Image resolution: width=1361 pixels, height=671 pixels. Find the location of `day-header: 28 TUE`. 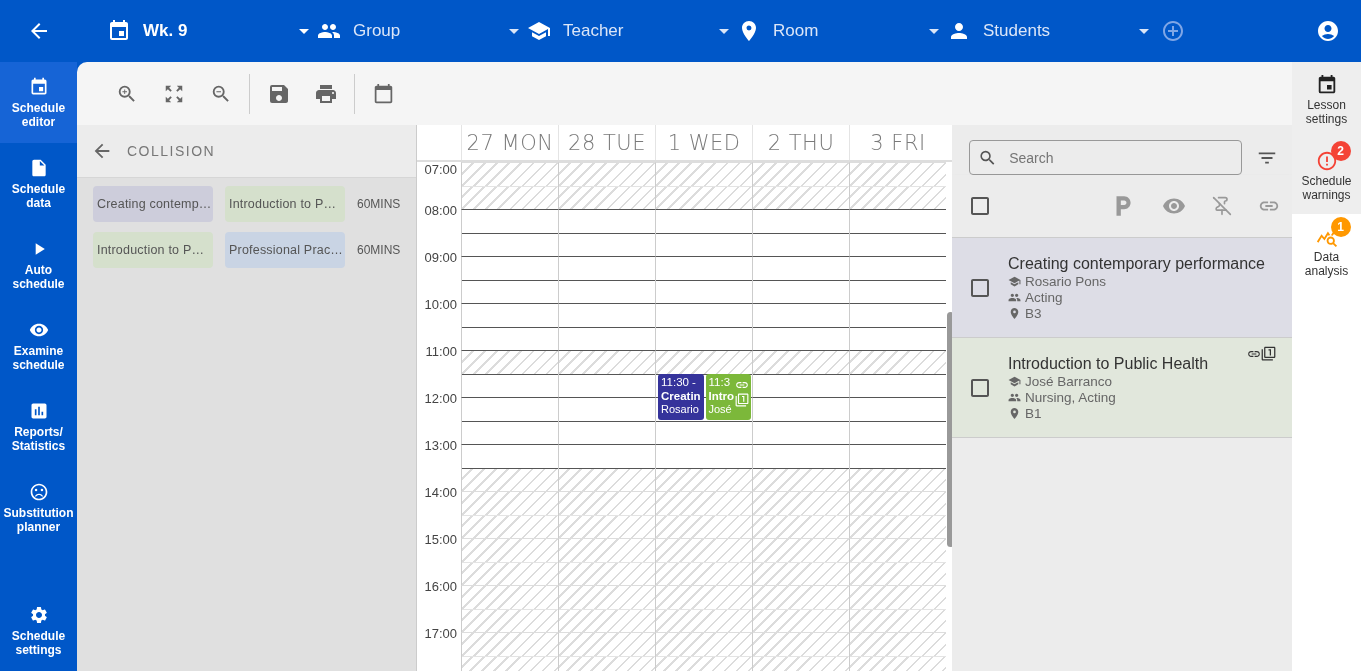

day-header: 28 TUE is located at coordinates (606, 142).